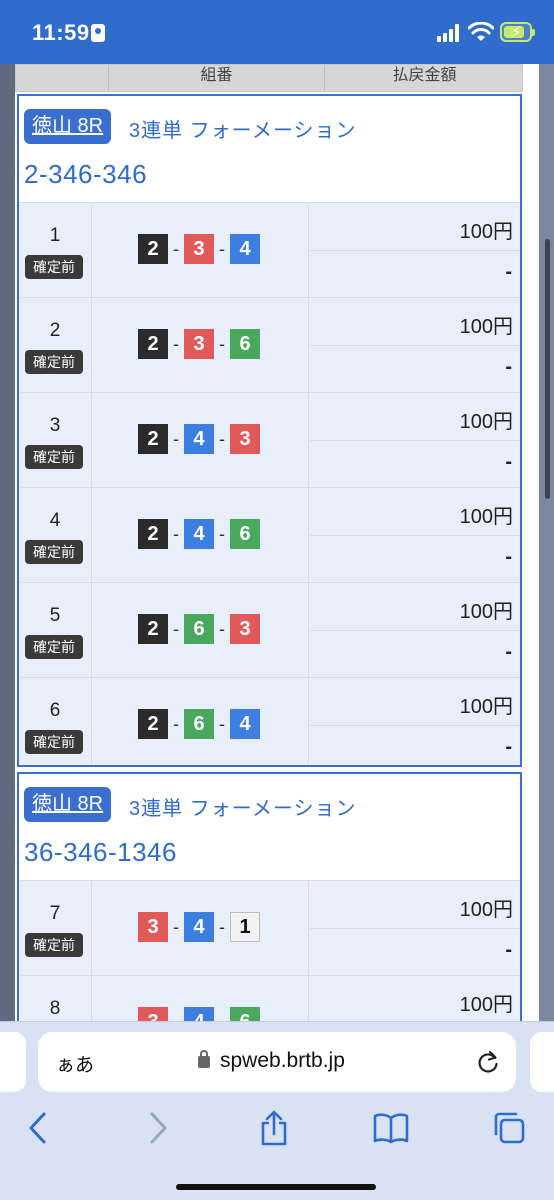 The height and width of the screenshot is (1200, 554). I want to click on boat-combination: 2-6-4, so click(199, 724).